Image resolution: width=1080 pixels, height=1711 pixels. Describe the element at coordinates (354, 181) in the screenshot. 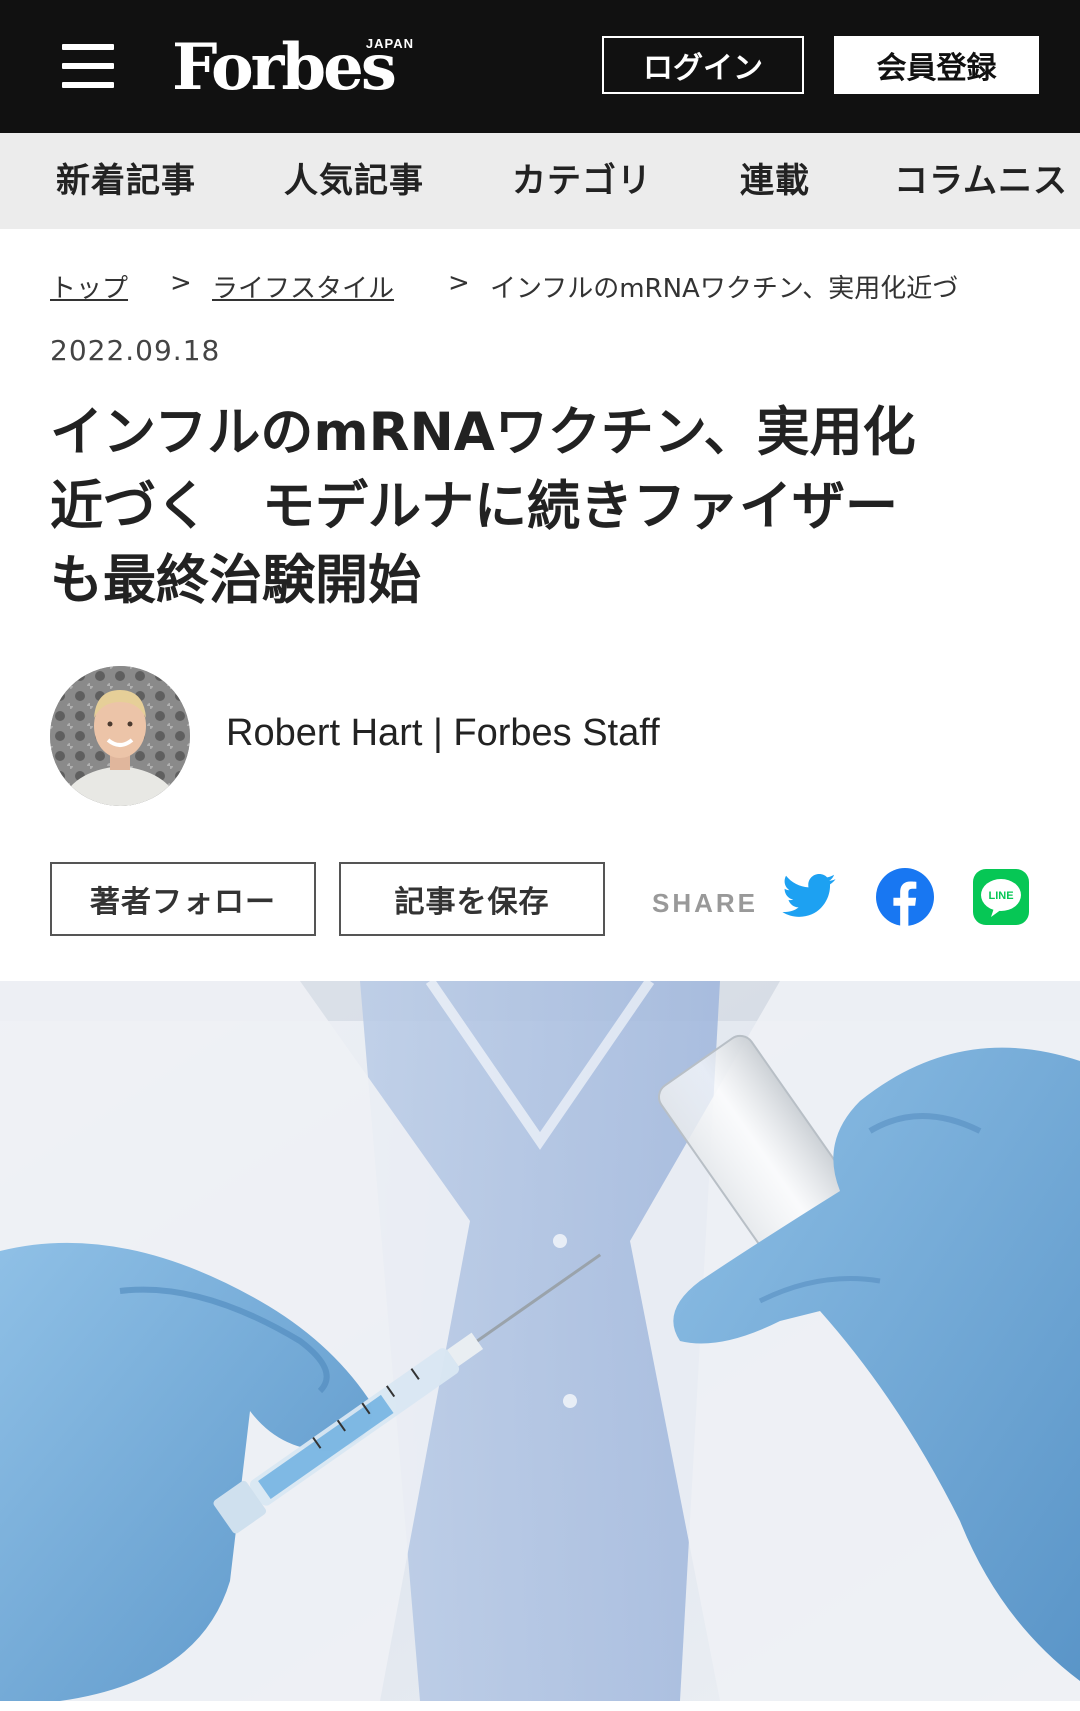

I see `nav-item-popular-articles: 人気記事` at that location.